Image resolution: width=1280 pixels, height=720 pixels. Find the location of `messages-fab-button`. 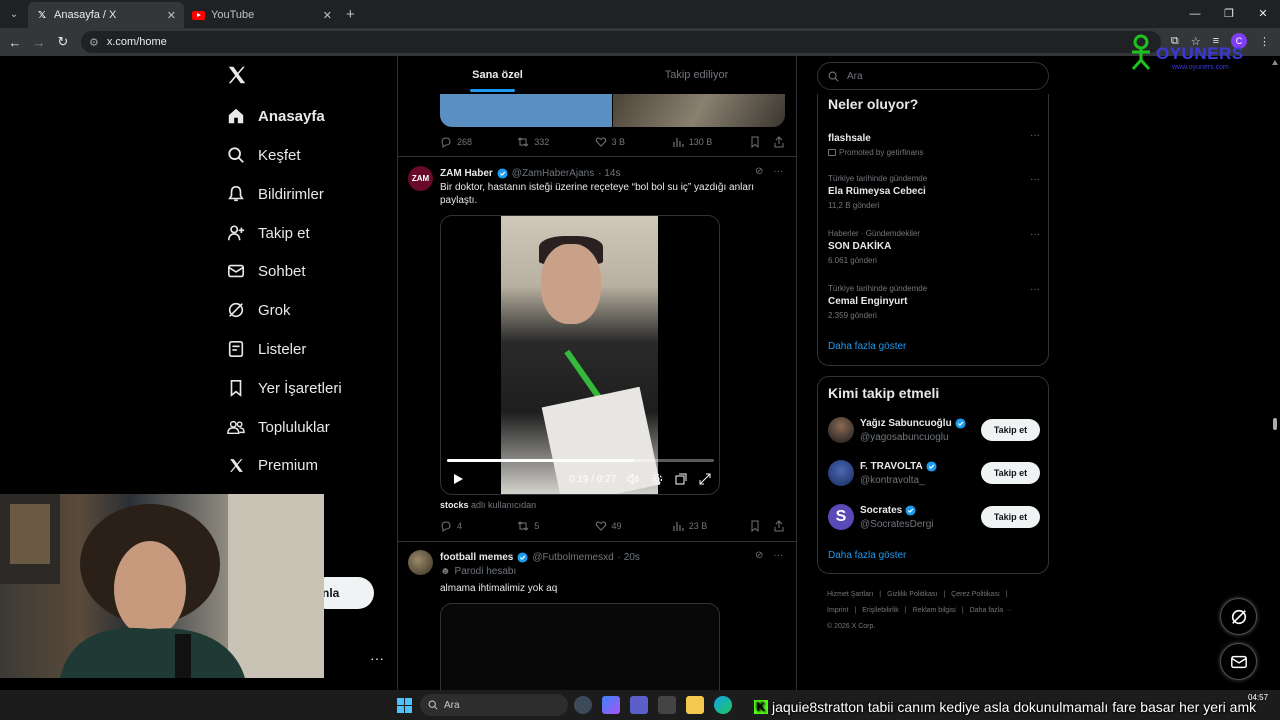

messages-fab-button is located at coordinates (1238, 661).